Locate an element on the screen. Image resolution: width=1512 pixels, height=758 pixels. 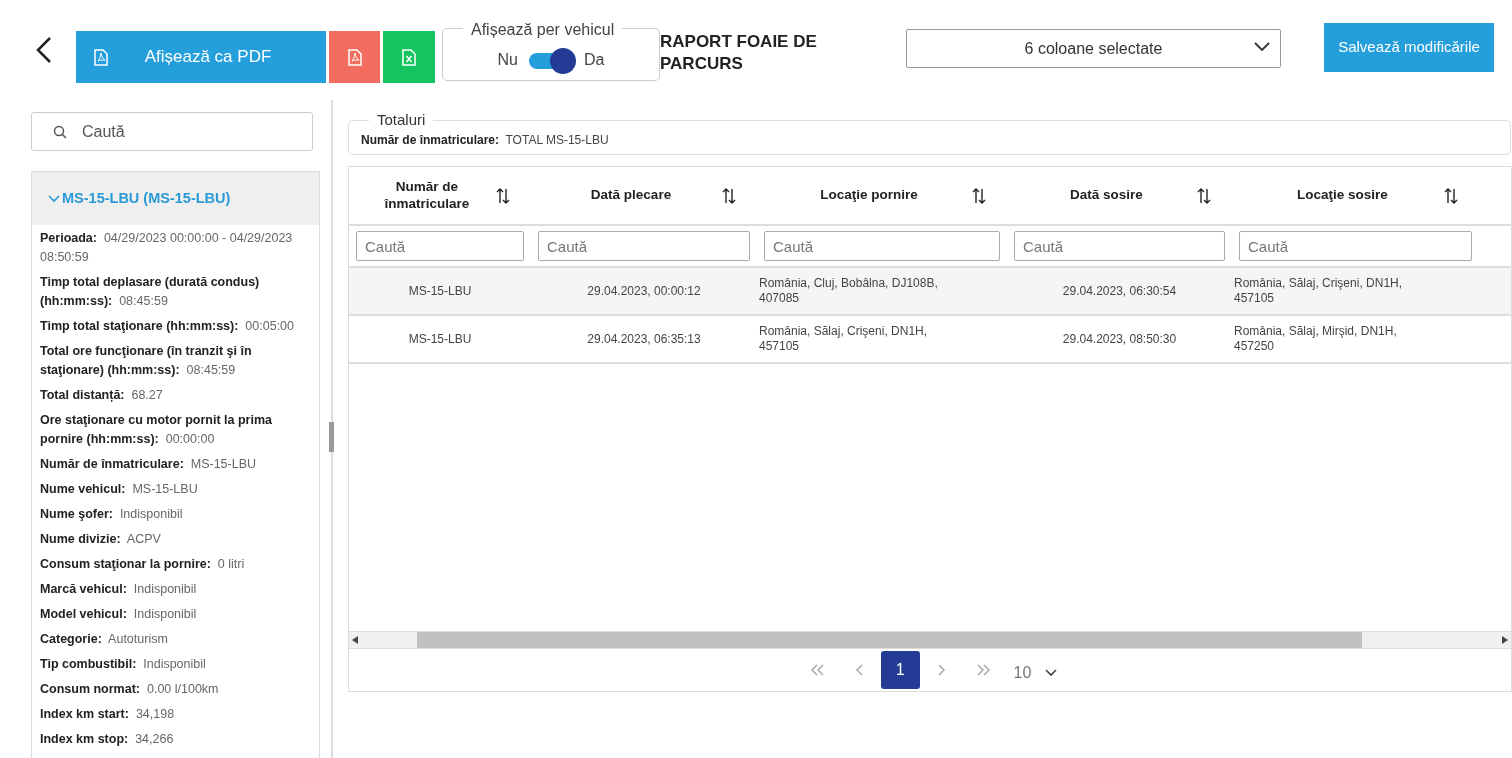
toggle-off-label: Nu is located at coordinates (507, 60).